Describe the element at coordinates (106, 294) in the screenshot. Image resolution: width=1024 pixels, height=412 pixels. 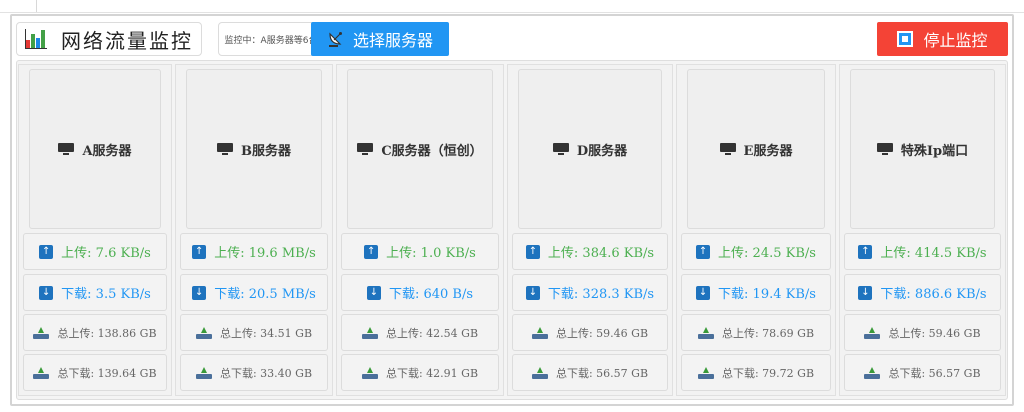
I see `download-rate: 下载: 3.5 KB/s` at that location.